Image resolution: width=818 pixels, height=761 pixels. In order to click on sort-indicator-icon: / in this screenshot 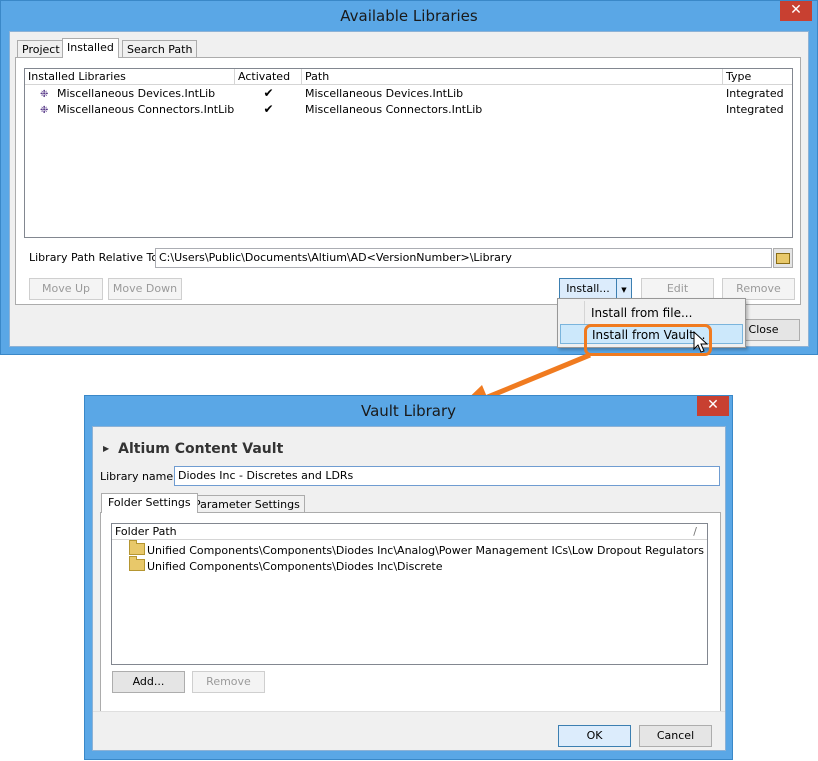, I will do `click(695, 531)`.